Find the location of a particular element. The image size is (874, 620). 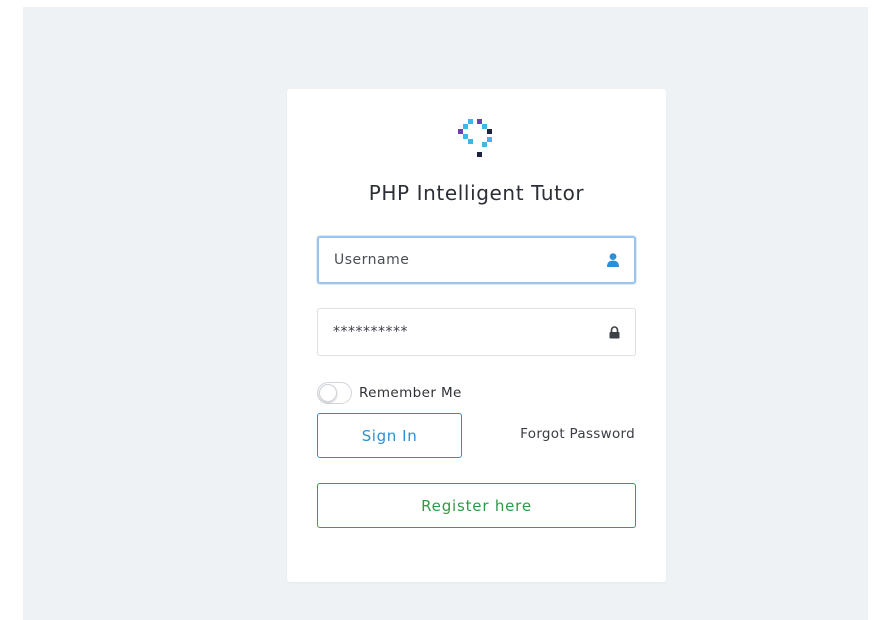

register-button: Register here is located at coordinates (476, 505).